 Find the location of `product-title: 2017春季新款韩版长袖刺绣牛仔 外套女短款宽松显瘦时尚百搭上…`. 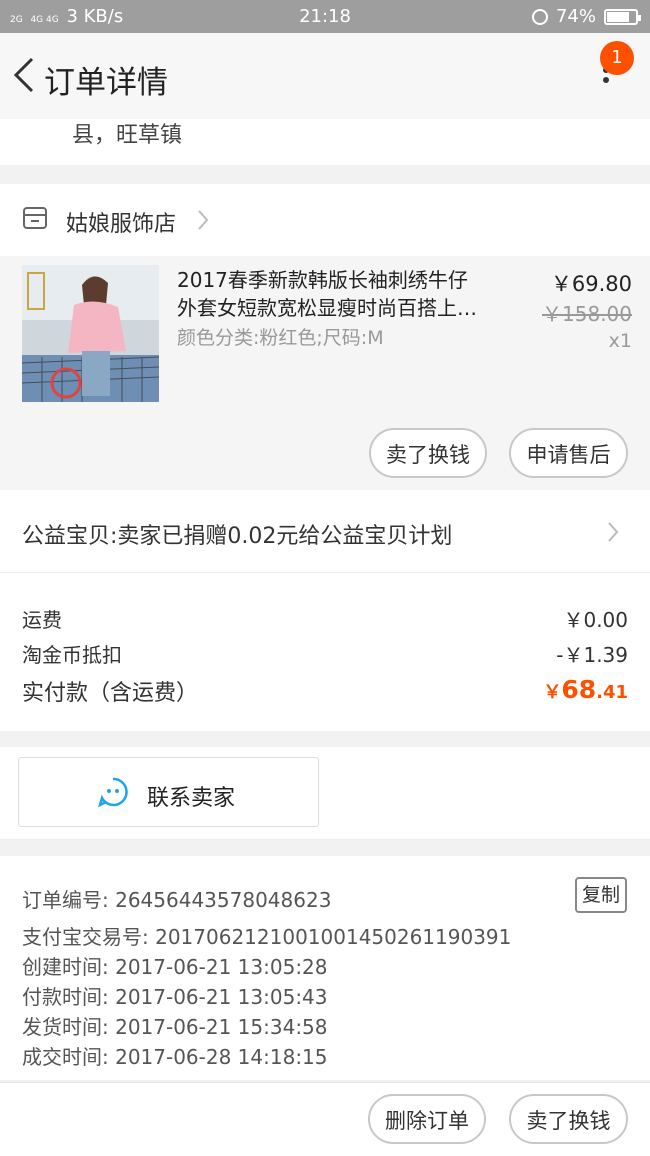

product-title: 2017春季新款韩版长袖刺绣牛仔 外套女短款宽松显瘦时尚百搭上… is located at coordinates (347, 294).